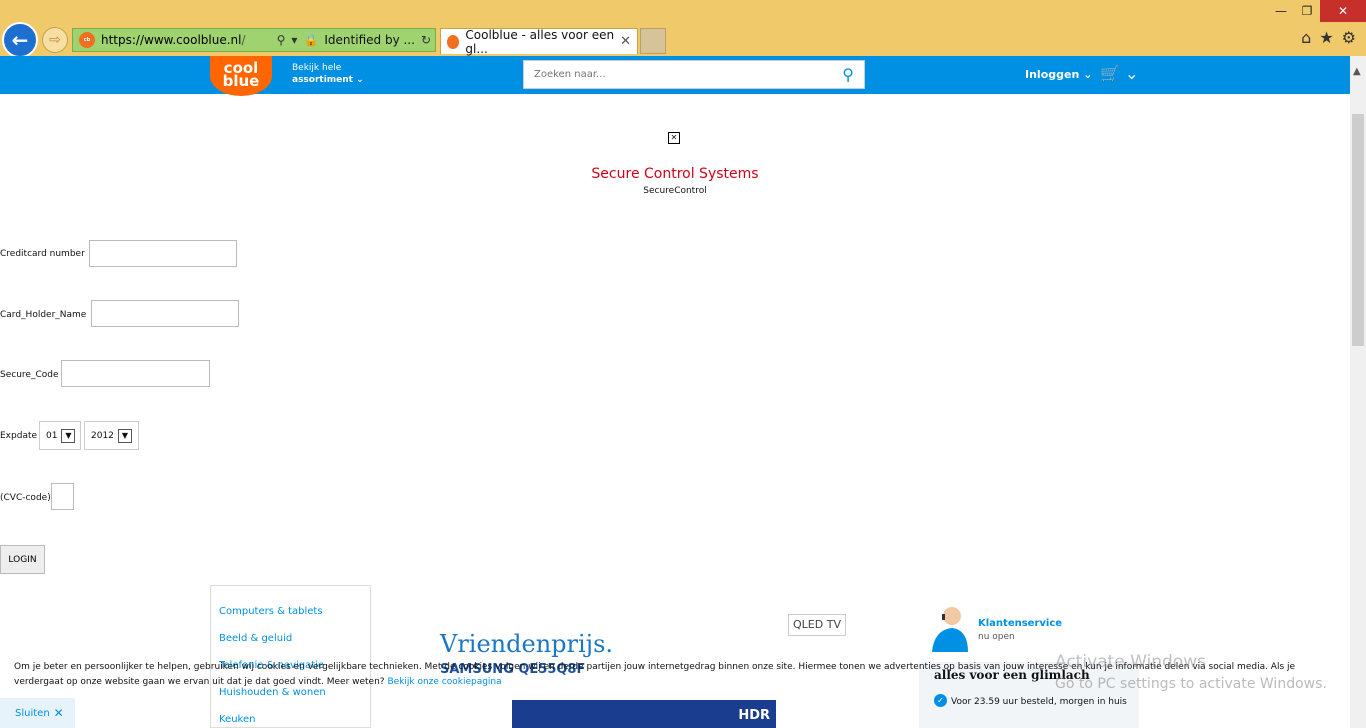 This screenshot has height=728, width=1366. What do you see at coordinates (60, 435) in the screenshot?
I see `month-select: 01 ▼` at bounding box center [60, 435].